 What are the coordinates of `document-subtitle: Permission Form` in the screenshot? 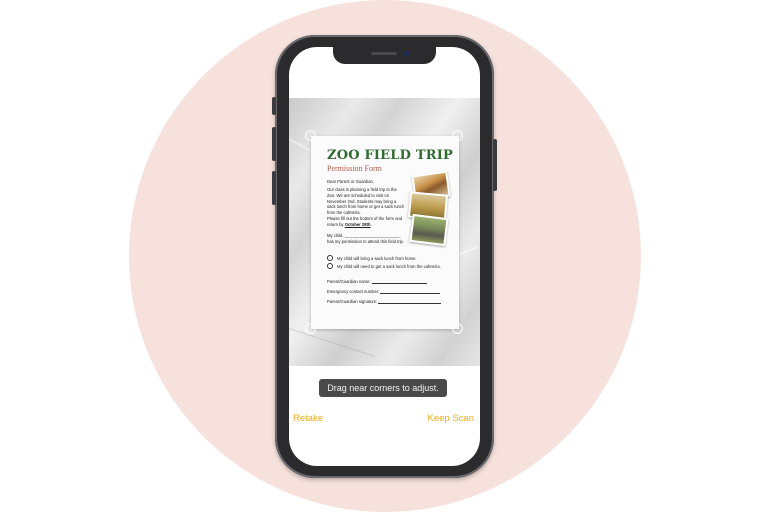 It's located at (354, 168).